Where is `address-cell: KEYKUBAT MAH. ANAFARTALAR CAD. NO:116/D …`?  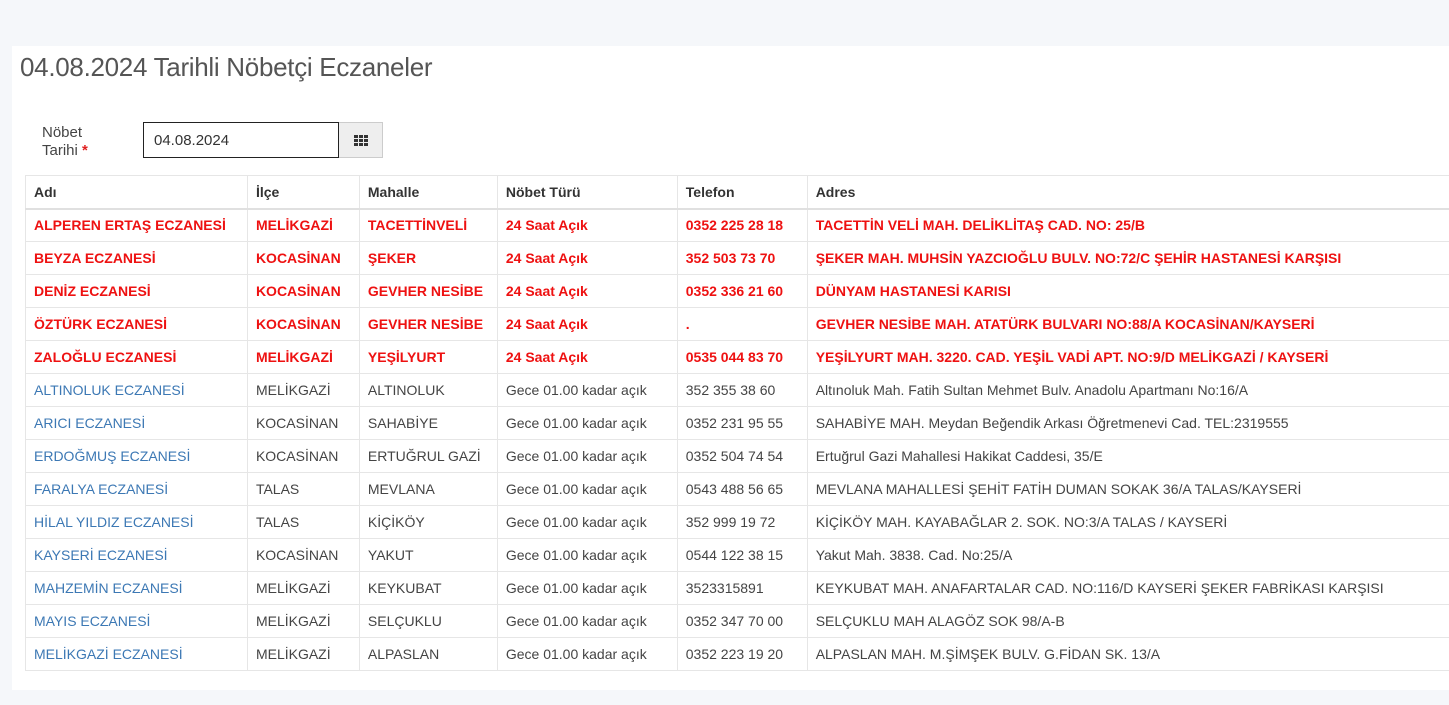
address-cell: KEYKUBAT MAH. ANAFARTALAR CAD. NO:116/D … is located at coordinates (1127, 588).